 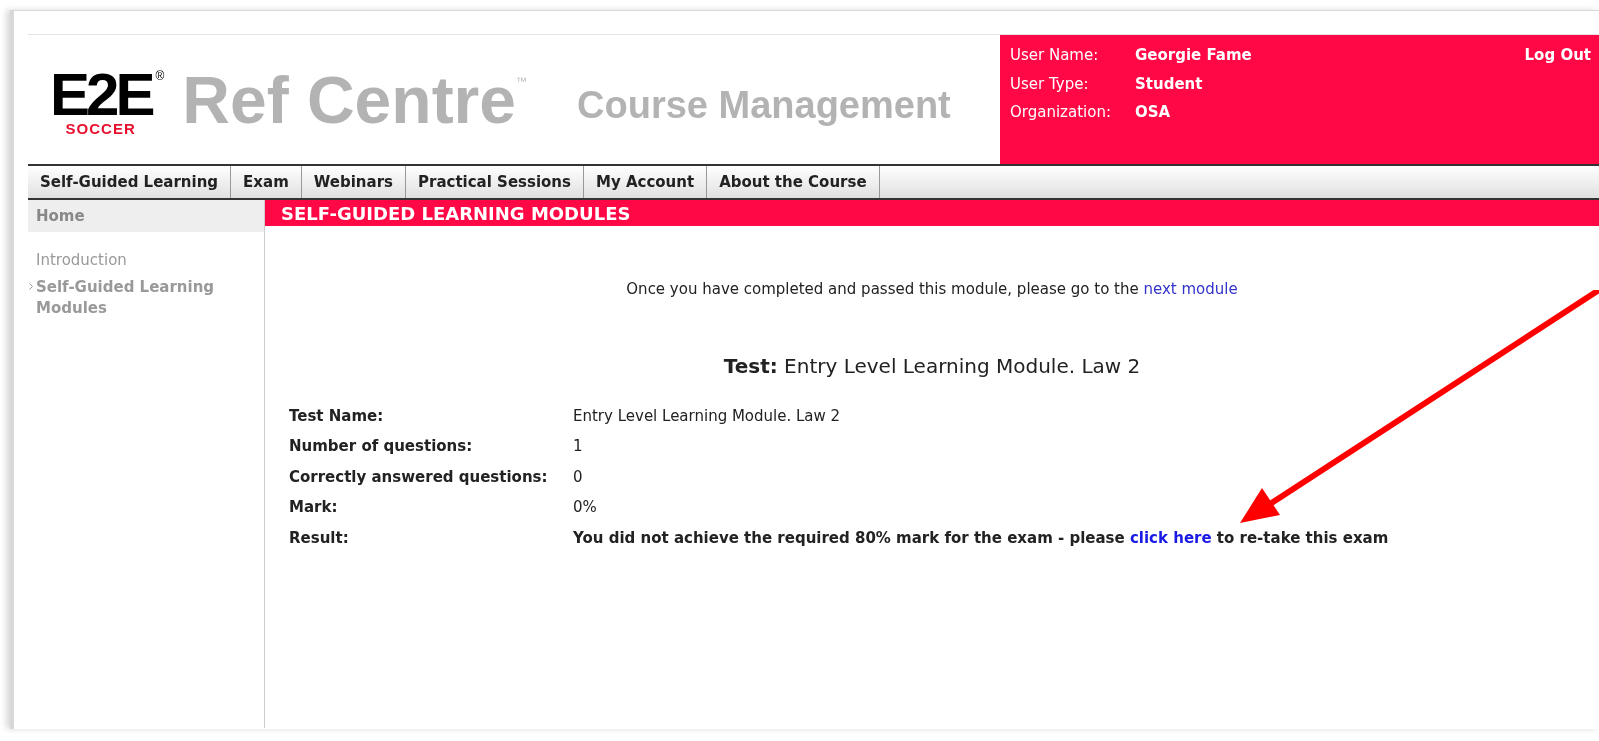 I want to click on module-notice: Once you have completed and passed this module, please go to the next module, so click(x=932, y=289).